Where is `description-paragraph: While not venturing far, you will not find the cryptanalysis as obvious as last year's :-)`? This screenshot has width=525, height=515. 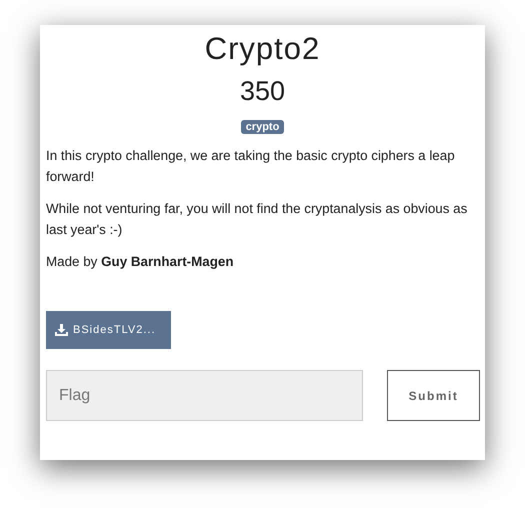
description-paragraph: While not venturing far, you will not find the cryptanalysis as obvious as last year's :-) is located at coordinates (257, 219).